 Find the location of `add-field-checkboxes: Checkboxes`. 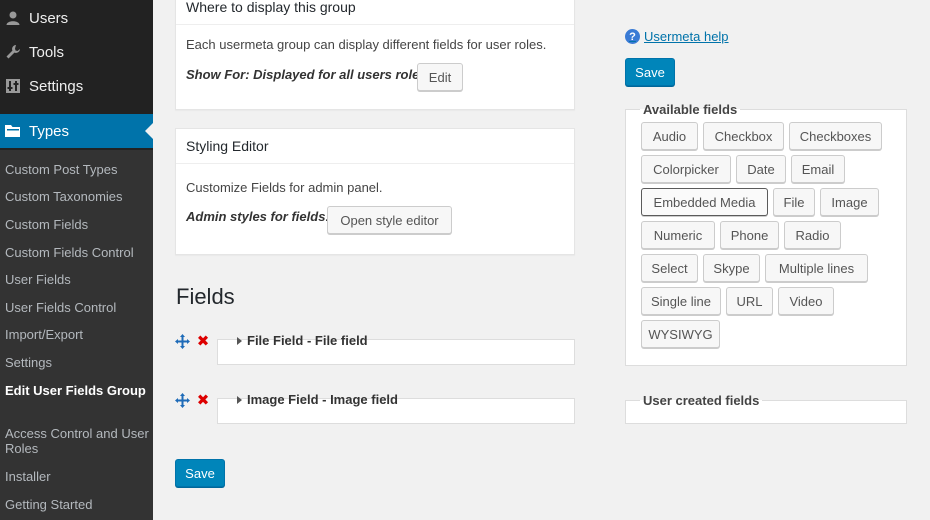

add-field-checkboxes: Checkboxes is located at coordinates (835, 136).